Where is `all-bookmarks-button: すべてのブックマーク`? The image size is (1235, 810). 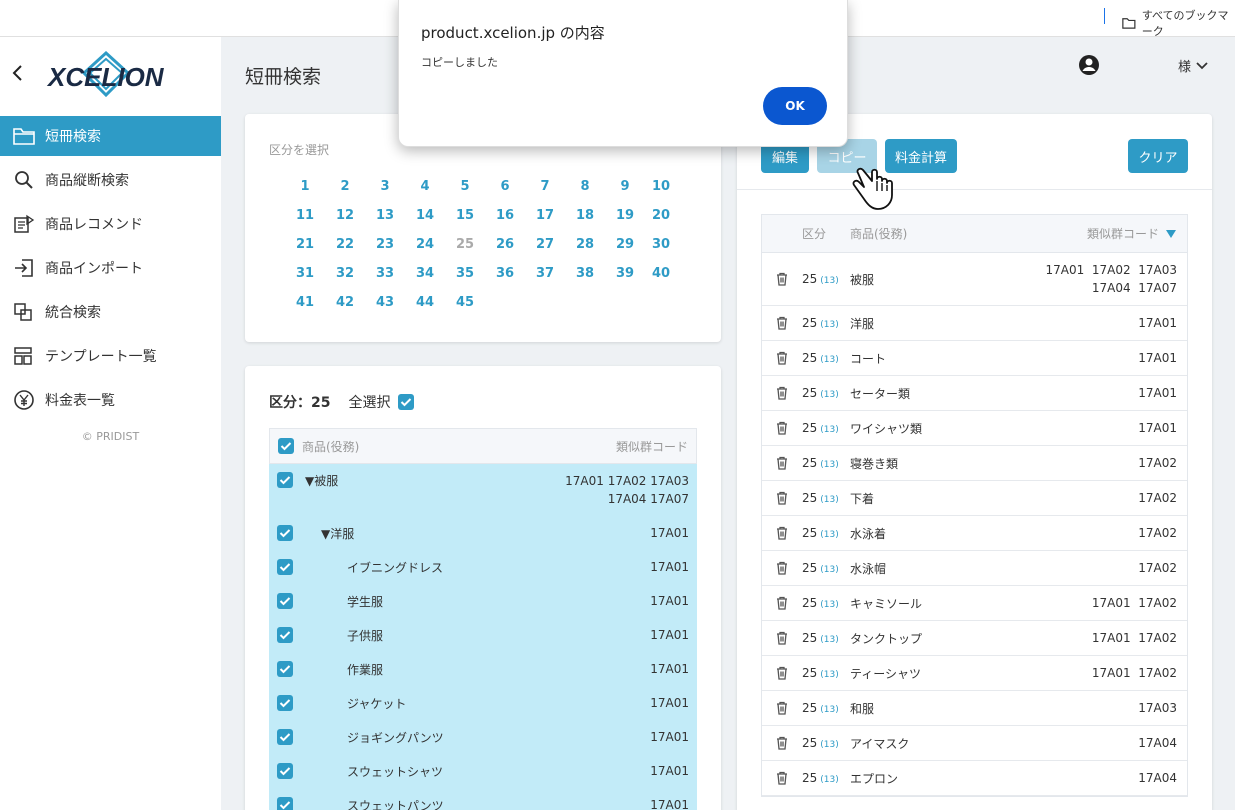
all-bookmarks-button: すべてのブックマーク is located at coordinates (1178, 23).